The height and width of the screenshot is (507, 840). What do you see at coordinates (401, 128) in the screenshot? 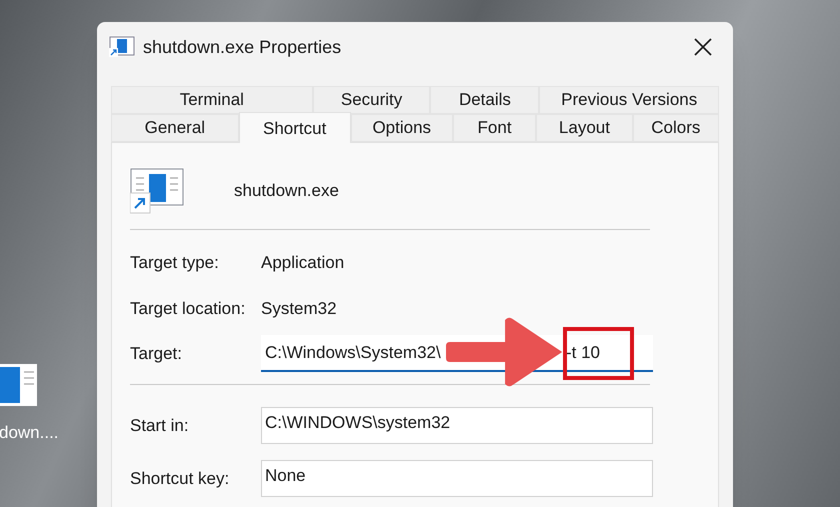
I see `tab: Options` at bounding box center [401, 128].